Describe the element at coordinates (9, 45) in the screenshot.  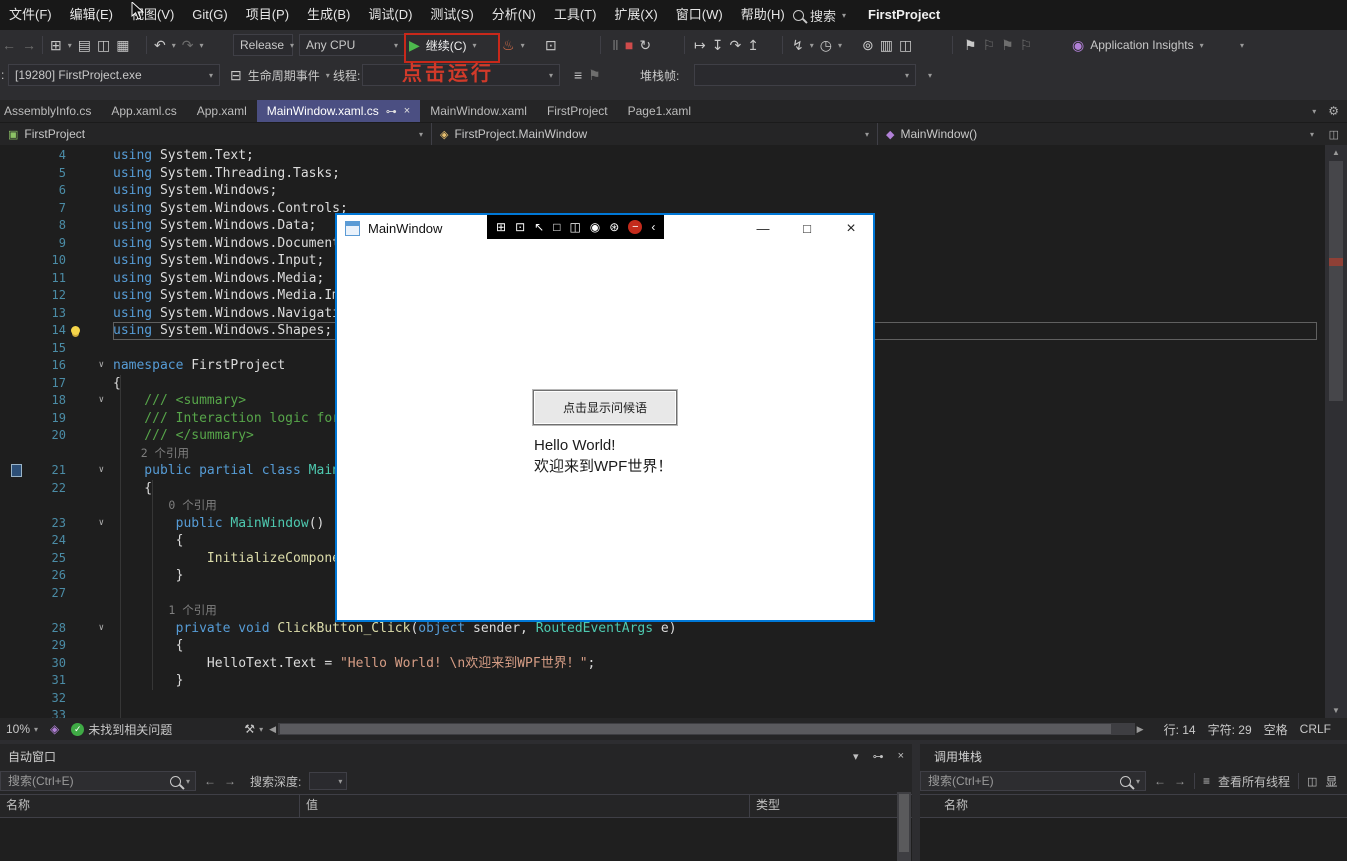
I see `navigate-backward-icon: ←` at that location.